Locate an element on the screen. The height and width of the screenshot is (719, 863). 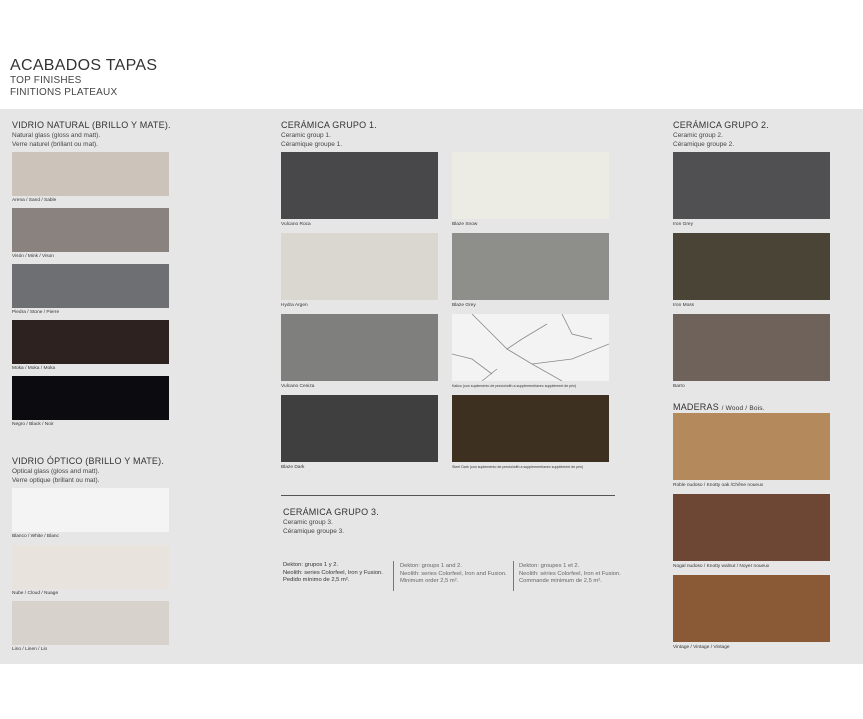
vidrio-optico-sub-en: Optical glass (gloss and matt). is located at coordinates (56, 471).